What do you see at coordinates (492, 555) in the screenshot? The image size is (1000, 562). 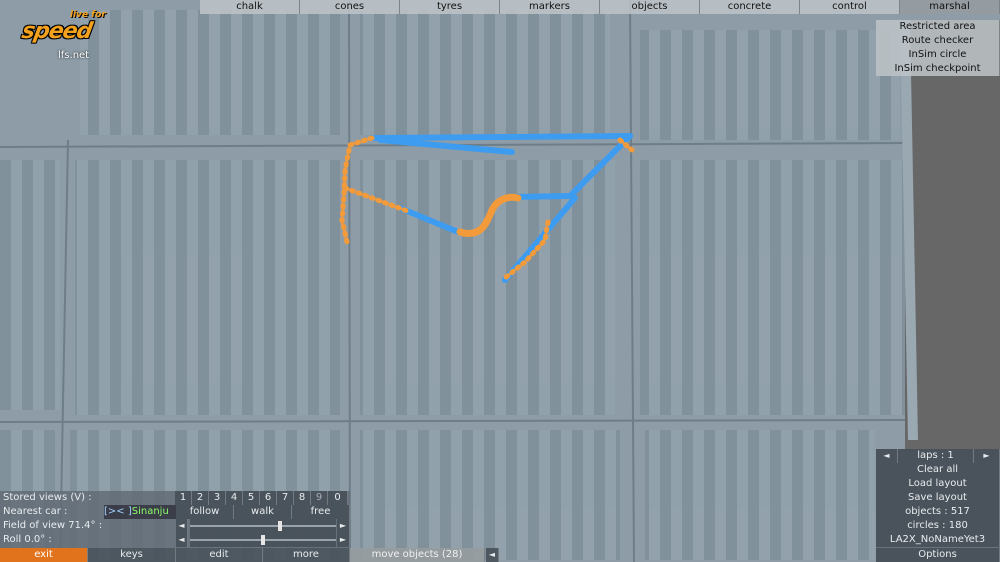 I see `collapse-arrow: ◄` at bounding box center [492, 555].